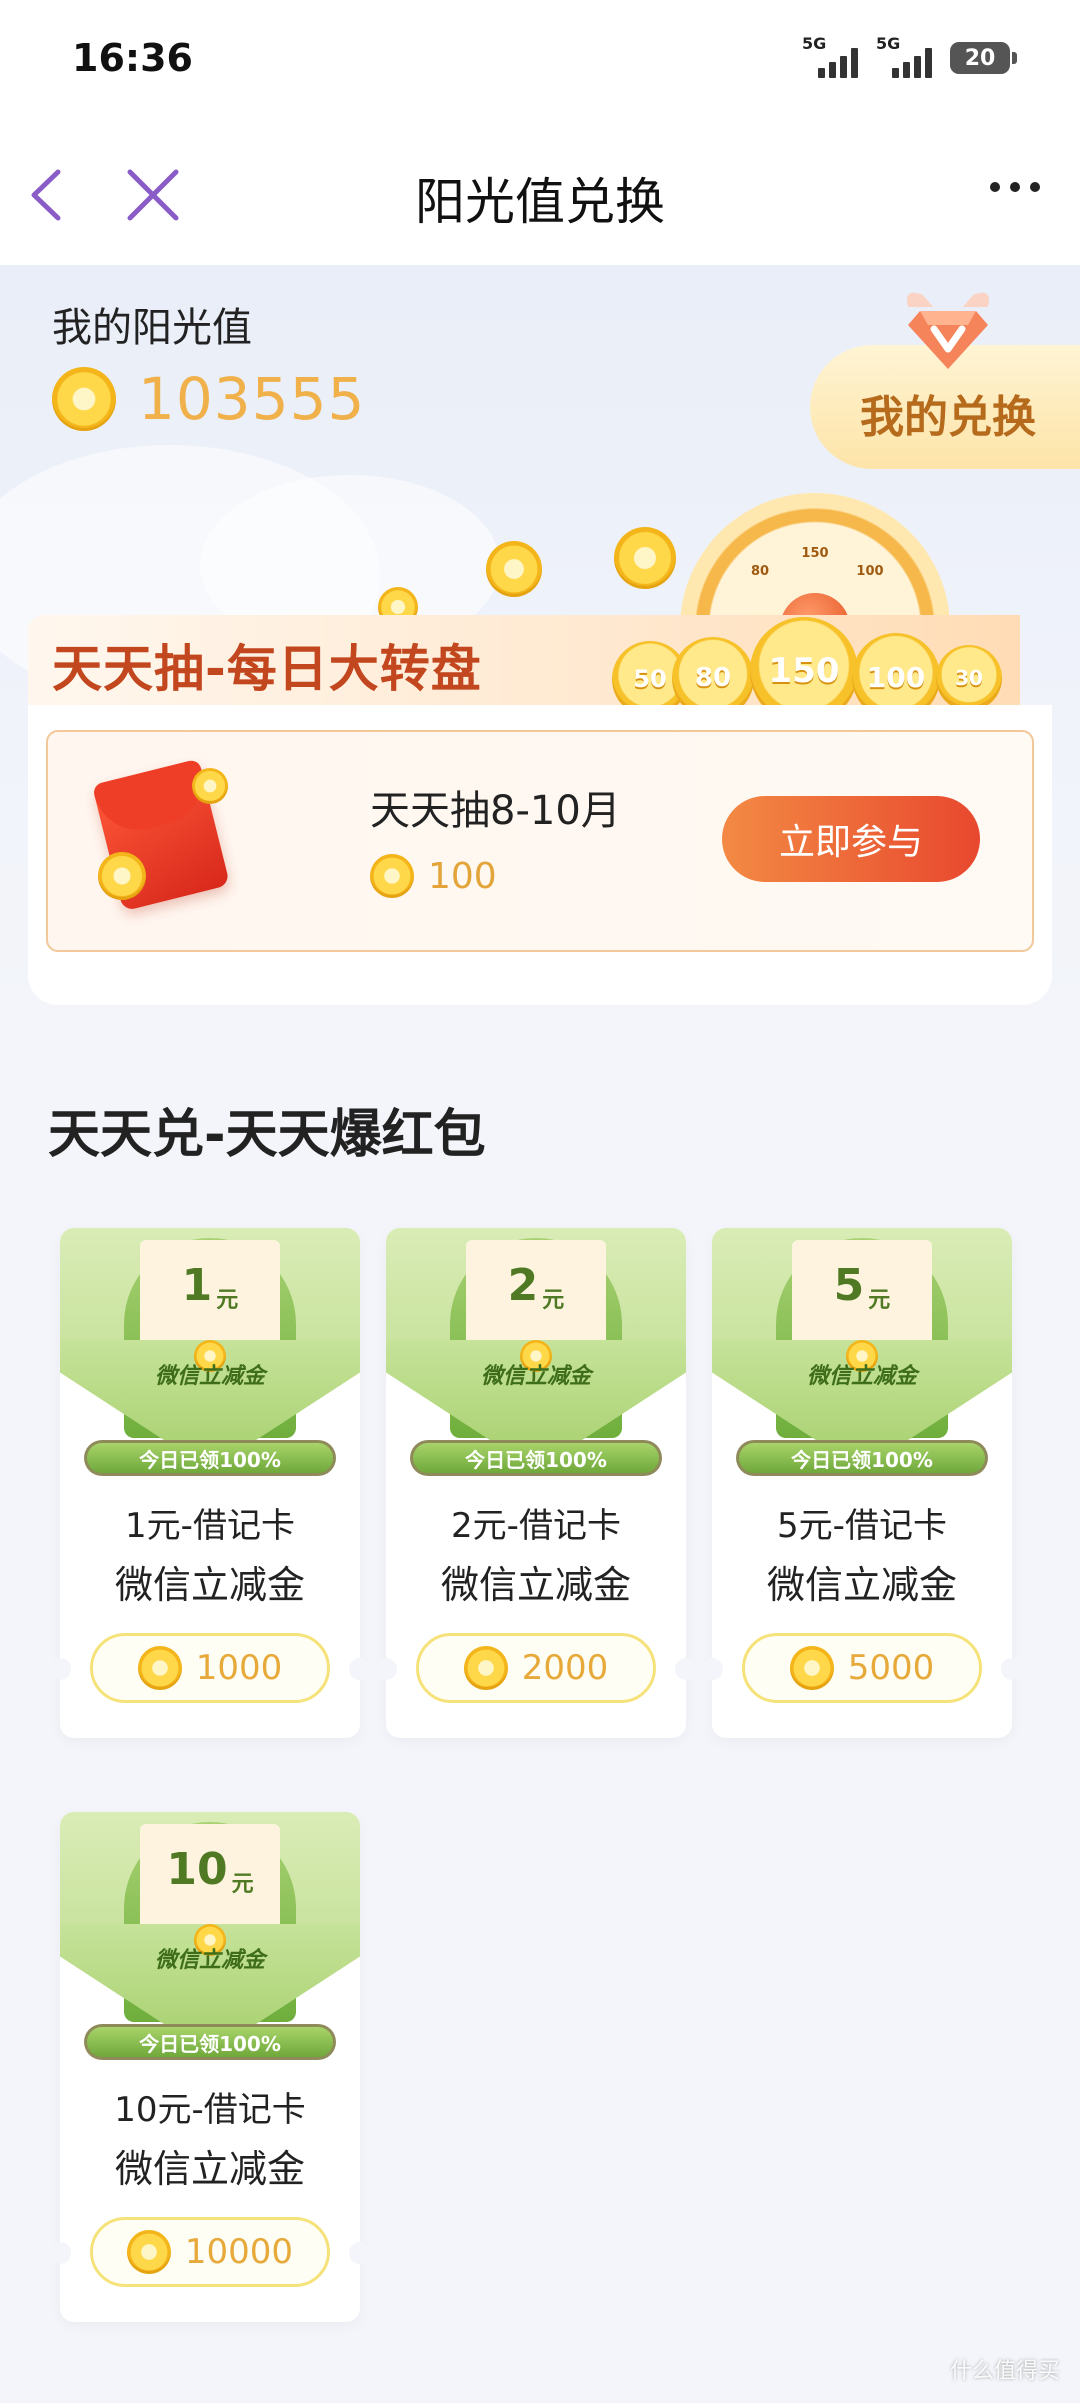  I want to click on status-icons: 5G 5G 20, so click(909, 56).